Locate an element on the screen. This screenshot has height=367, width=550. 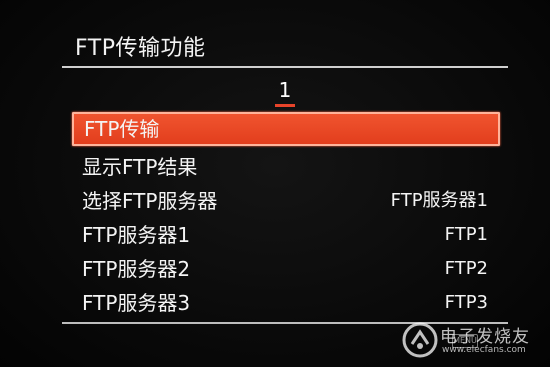
menu-item-value: FTP2 is located at coordinates (466, 268).